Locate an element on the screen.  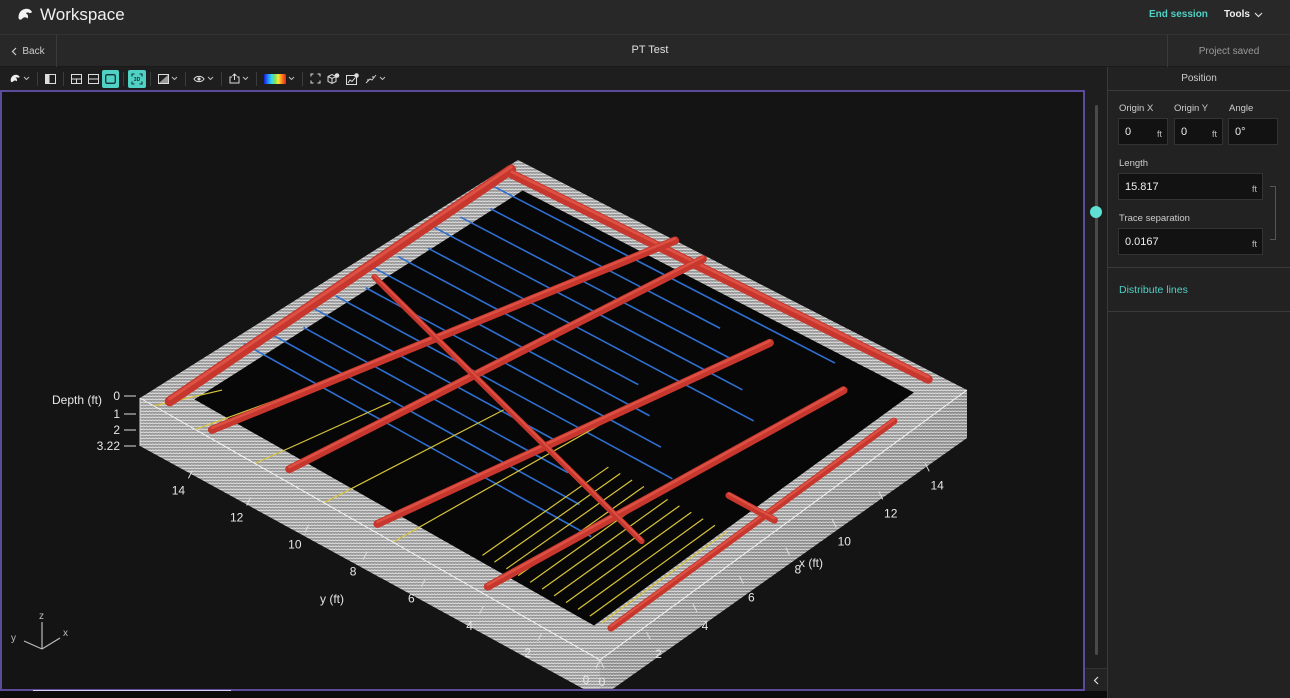
x-tick-label: 10 is located at coordinates (845, 541).